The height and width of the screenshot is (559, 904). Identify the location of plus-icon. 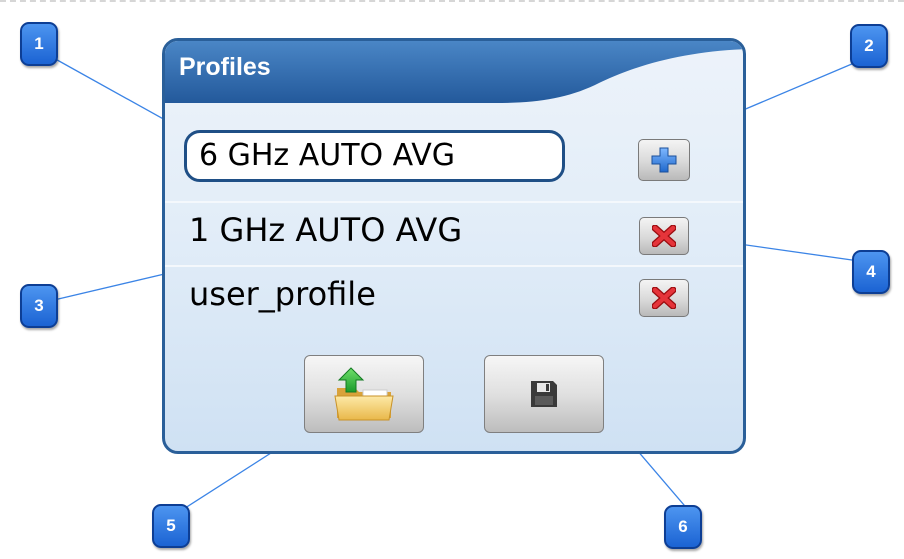
(664, 160).